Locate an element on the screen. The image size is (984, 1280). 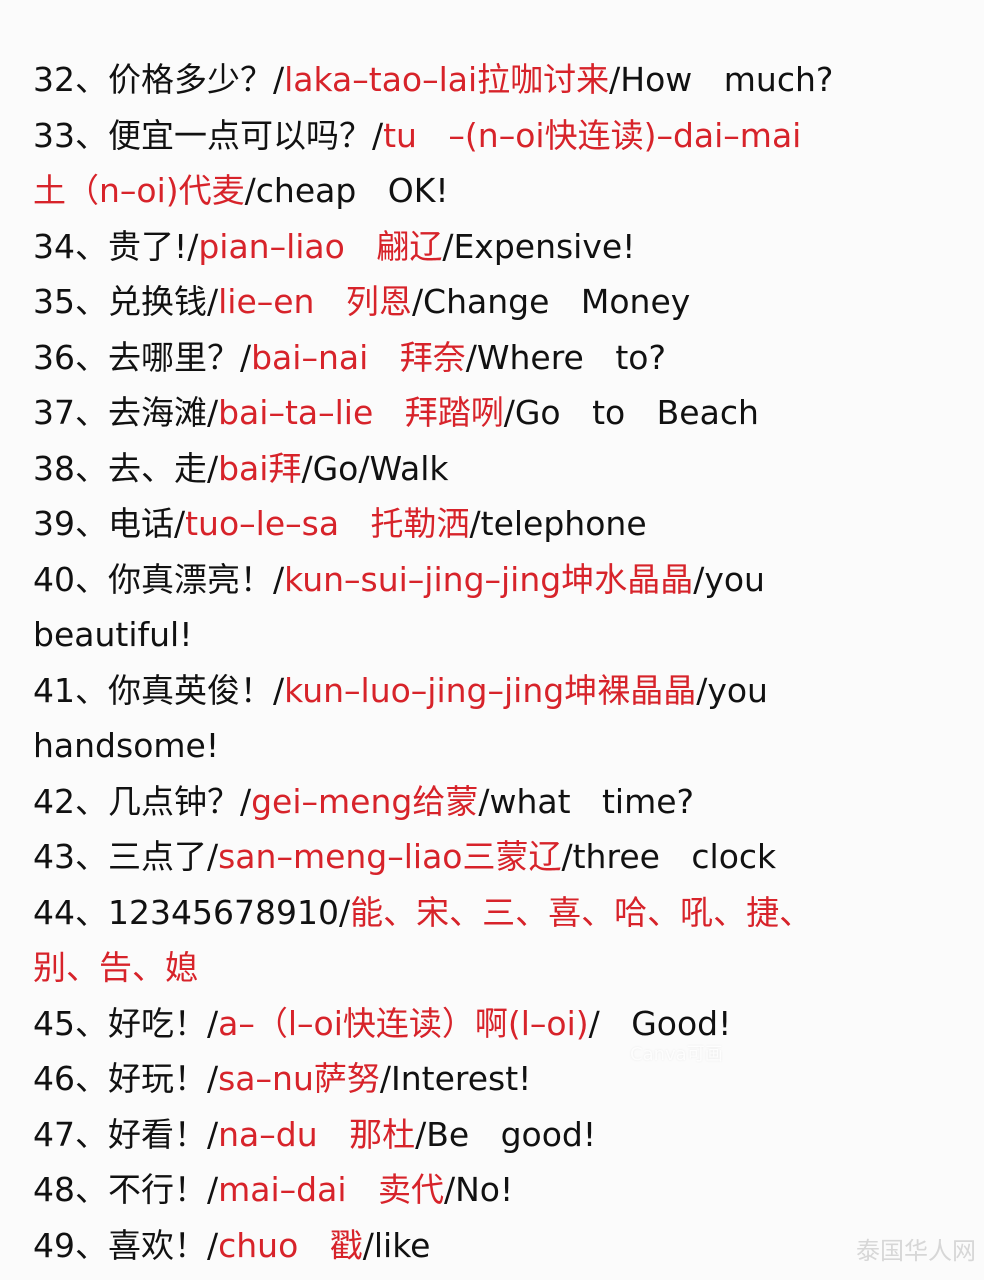
pronunciation-text: 能、宋、三、喜、哈、吼、捷、 is located at coordinates (581, 912).